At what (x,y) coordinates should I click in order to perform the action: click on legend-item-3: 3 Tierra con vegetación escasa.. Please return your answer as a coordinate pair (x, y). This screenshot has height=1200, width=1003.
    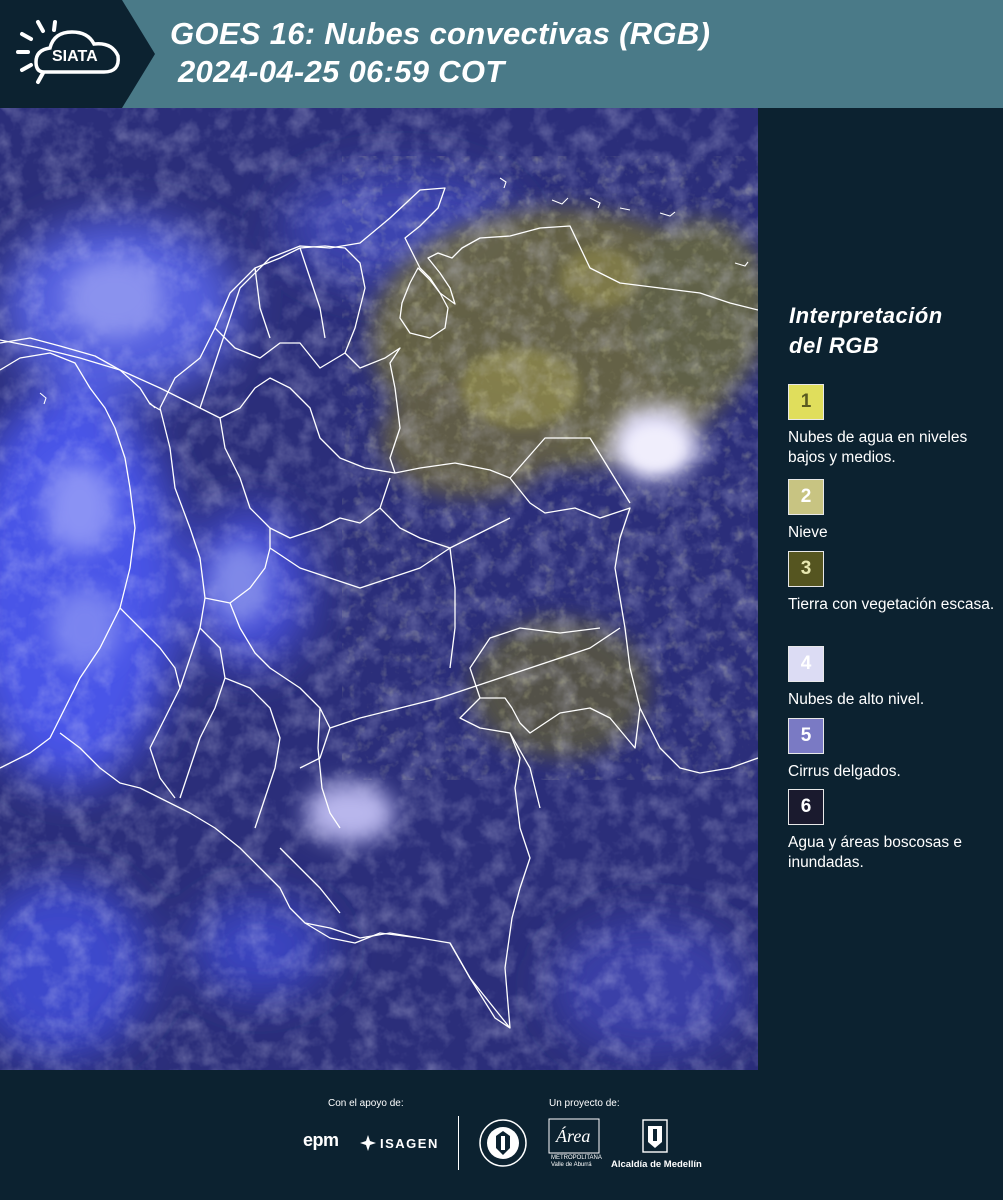
    Looking at the image, I should click on (893, 583).